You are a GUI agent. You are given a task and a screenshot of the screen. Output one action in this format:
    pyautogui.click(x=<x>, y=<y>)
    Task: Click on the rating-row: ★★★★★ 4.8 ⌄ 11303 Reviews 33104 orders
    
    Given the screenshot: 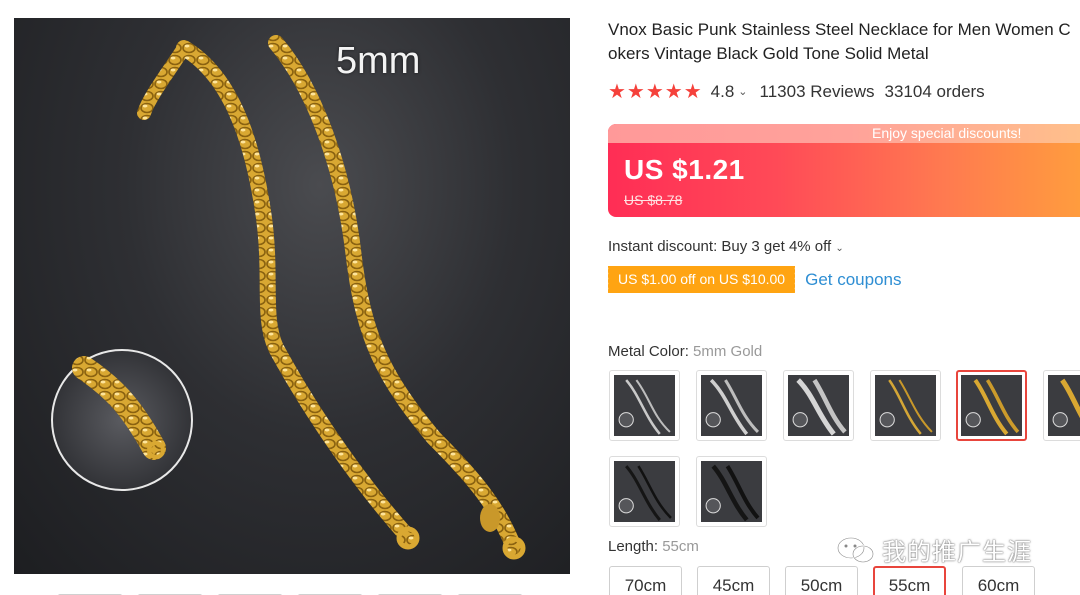 What is the action you would take?
    pyautogui.click(x=844, y=91)
    